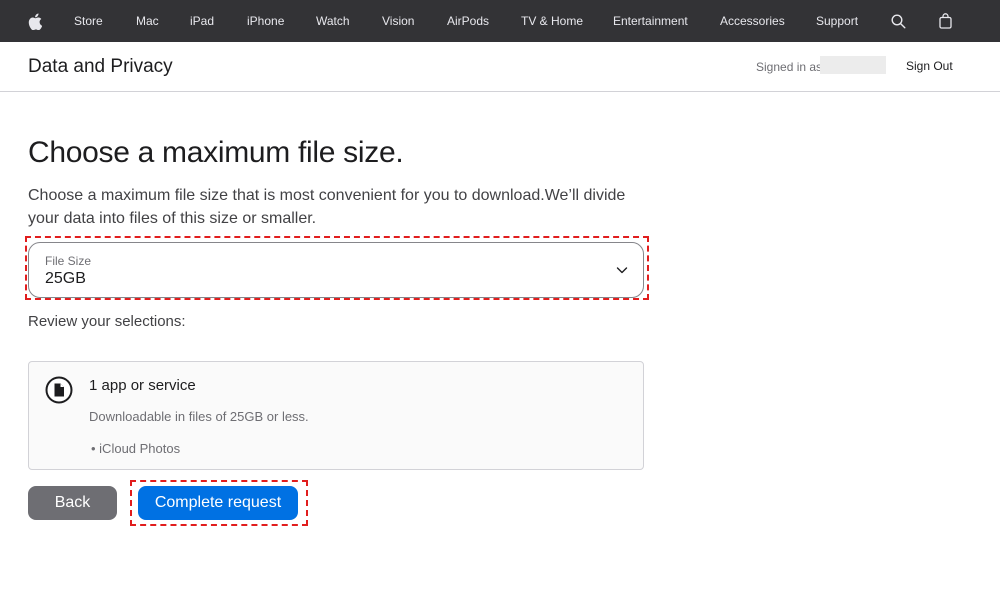 The image size is (1000, 589). Describe the element at coordinates (333, 21) in the screenshot. I see `nav-watch: Watch` at that location.